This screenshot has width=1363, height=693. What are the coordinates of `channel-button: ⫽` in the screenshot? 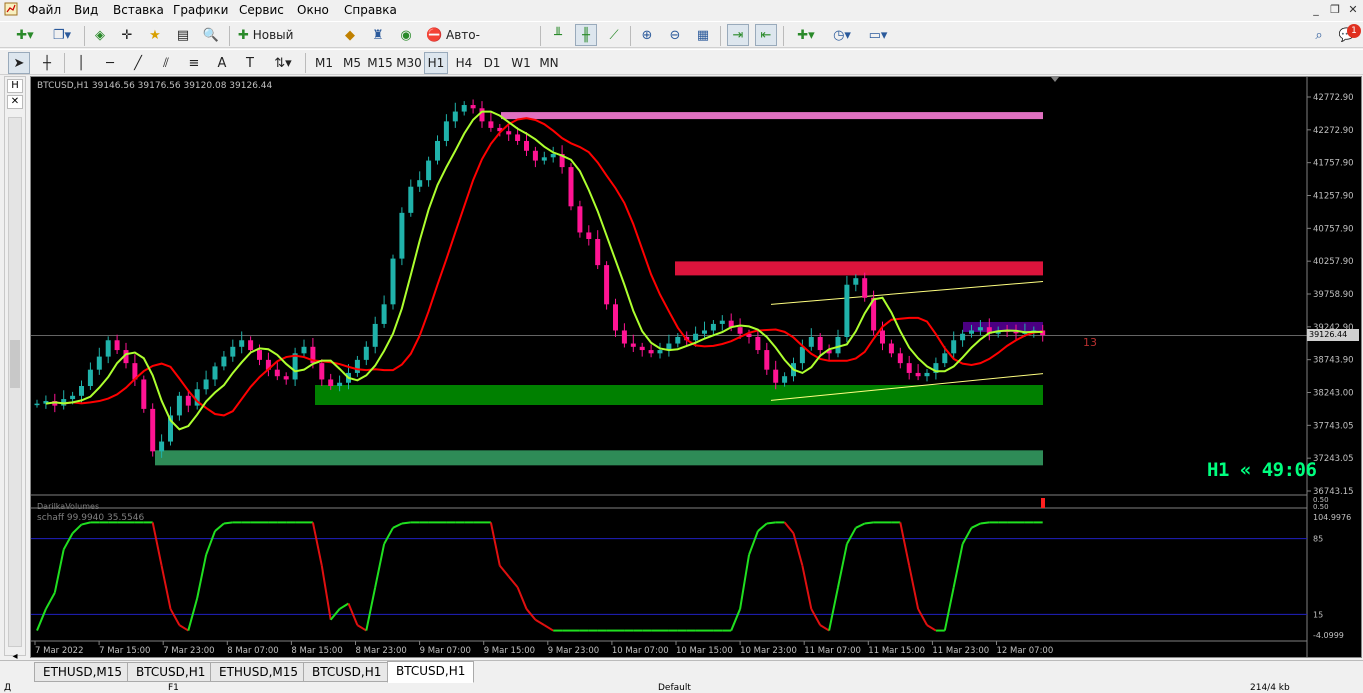 It's located at (166, 63).